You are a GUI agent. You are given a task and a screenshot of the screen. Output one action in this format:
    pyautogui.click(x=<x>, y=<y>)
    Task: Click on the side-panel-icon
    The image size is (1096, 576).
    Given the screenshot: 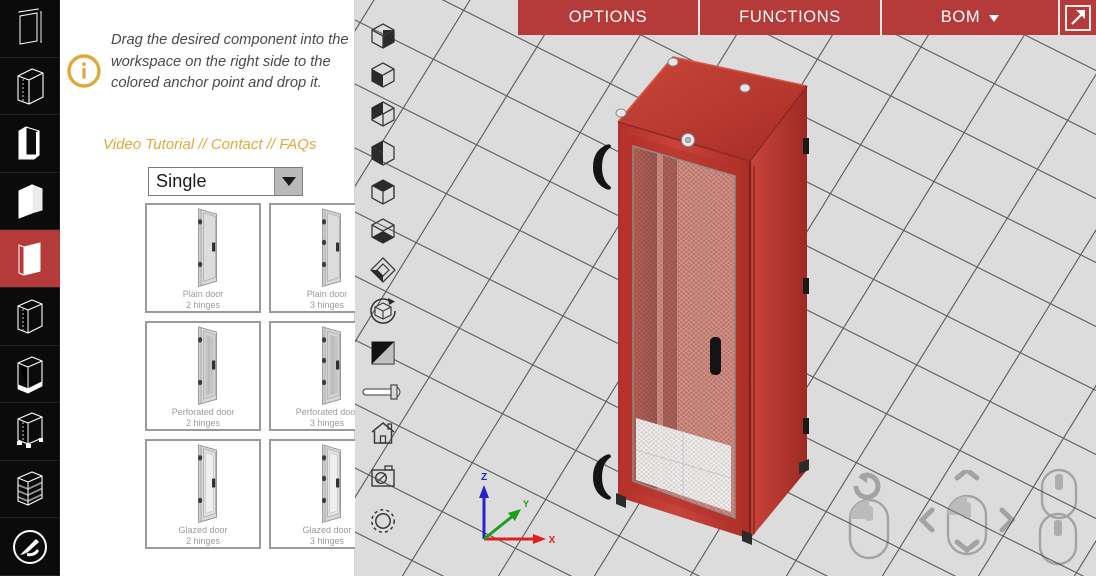 What is the action you would take?
    pyautogui.click(x=30, y=201)
    